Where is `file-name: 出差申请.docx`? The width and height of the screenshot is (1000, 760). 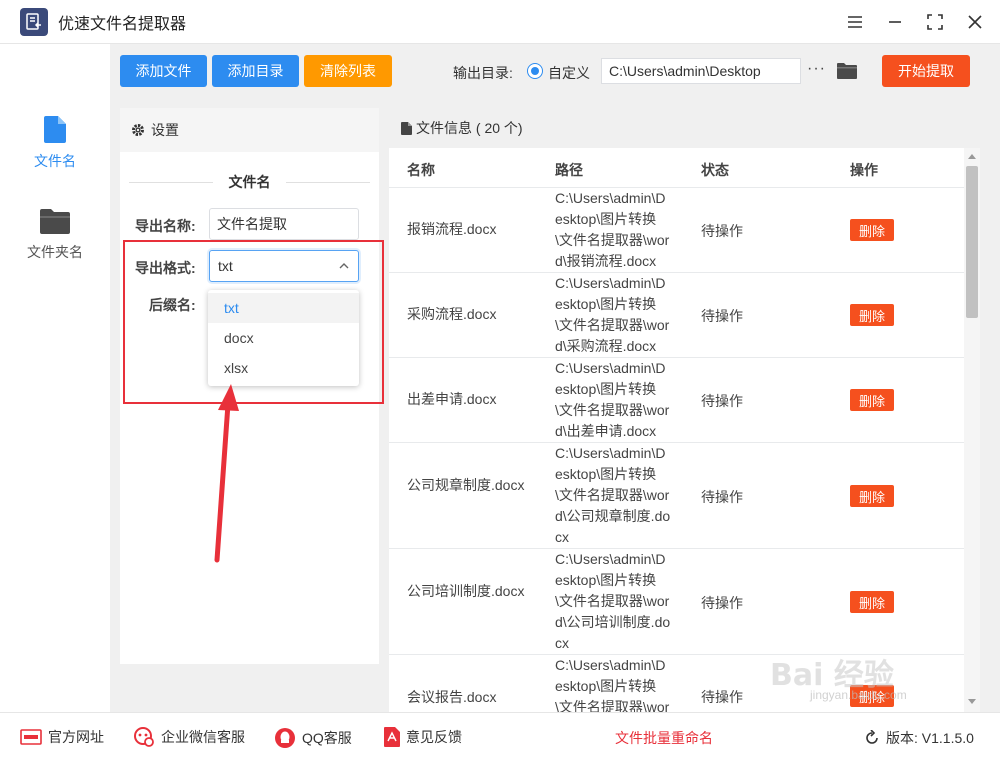 file-name: 出差申请.docx is located at coordinates (452, 399).